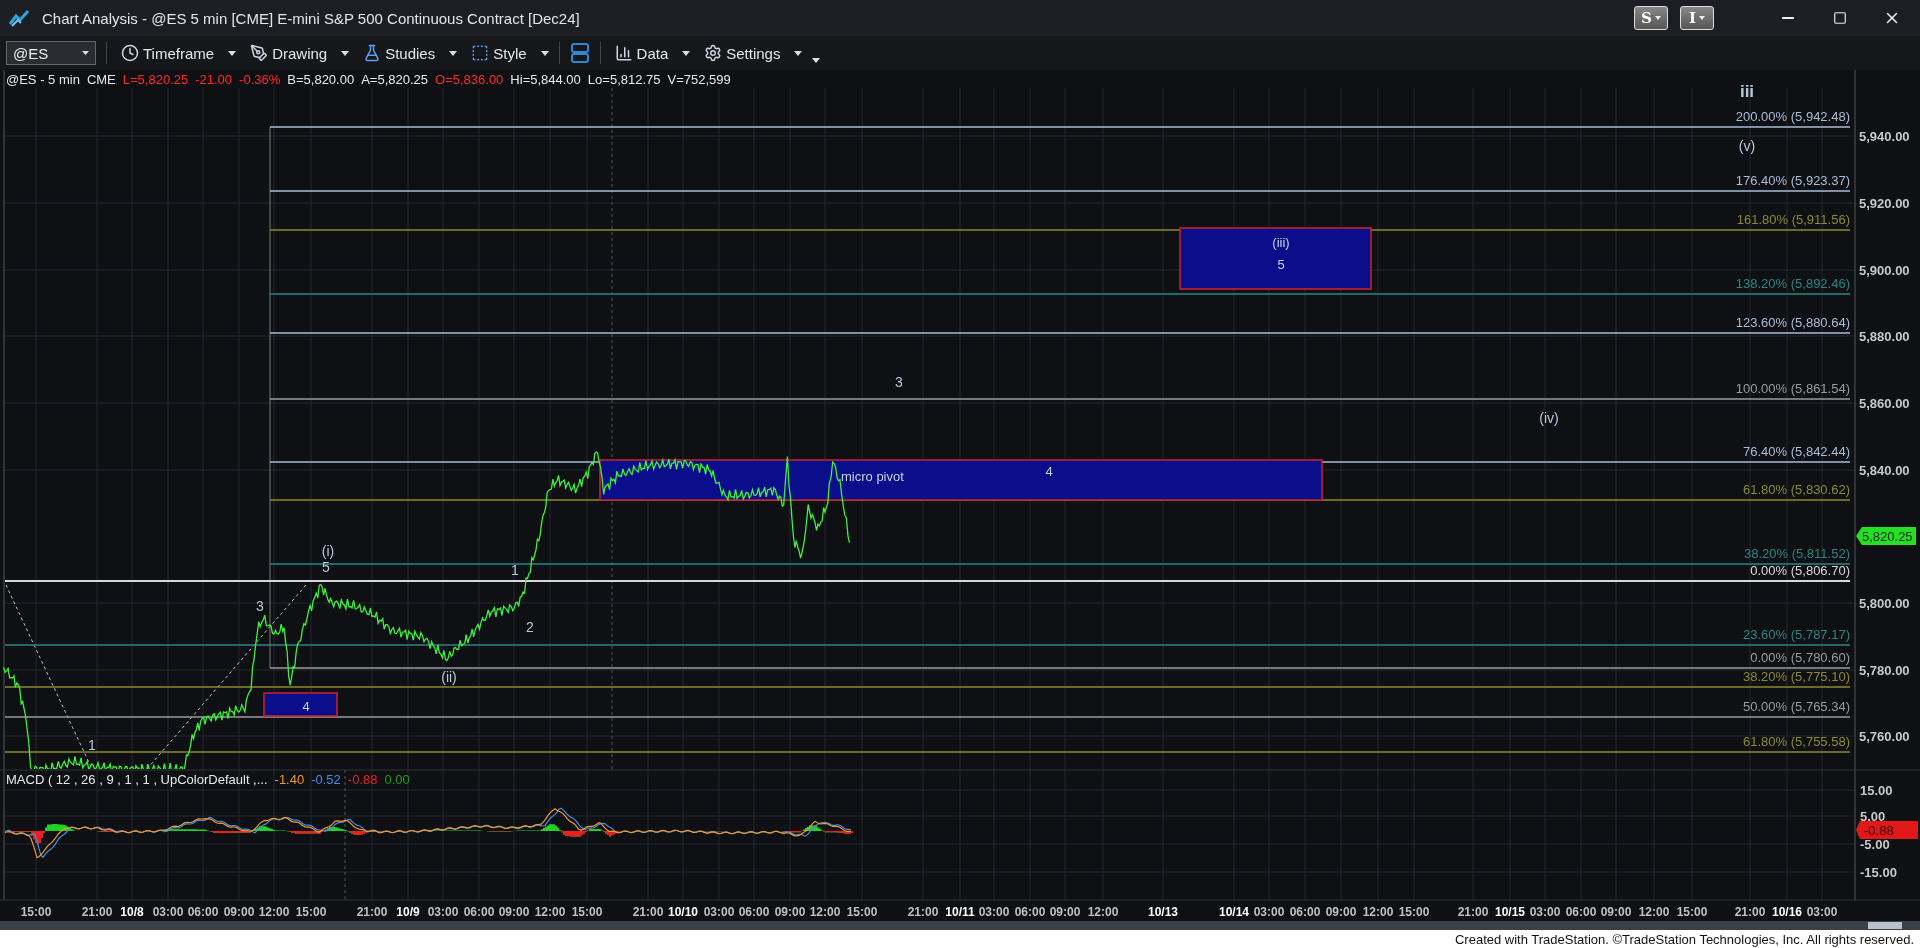 This screenshot has width=1920, height=948. What do you see at coordinates (1792, 180) in the screenshot?
I see `fib-level-label: 176.40% (5,923.37)` at bounding box center [1792, 180].